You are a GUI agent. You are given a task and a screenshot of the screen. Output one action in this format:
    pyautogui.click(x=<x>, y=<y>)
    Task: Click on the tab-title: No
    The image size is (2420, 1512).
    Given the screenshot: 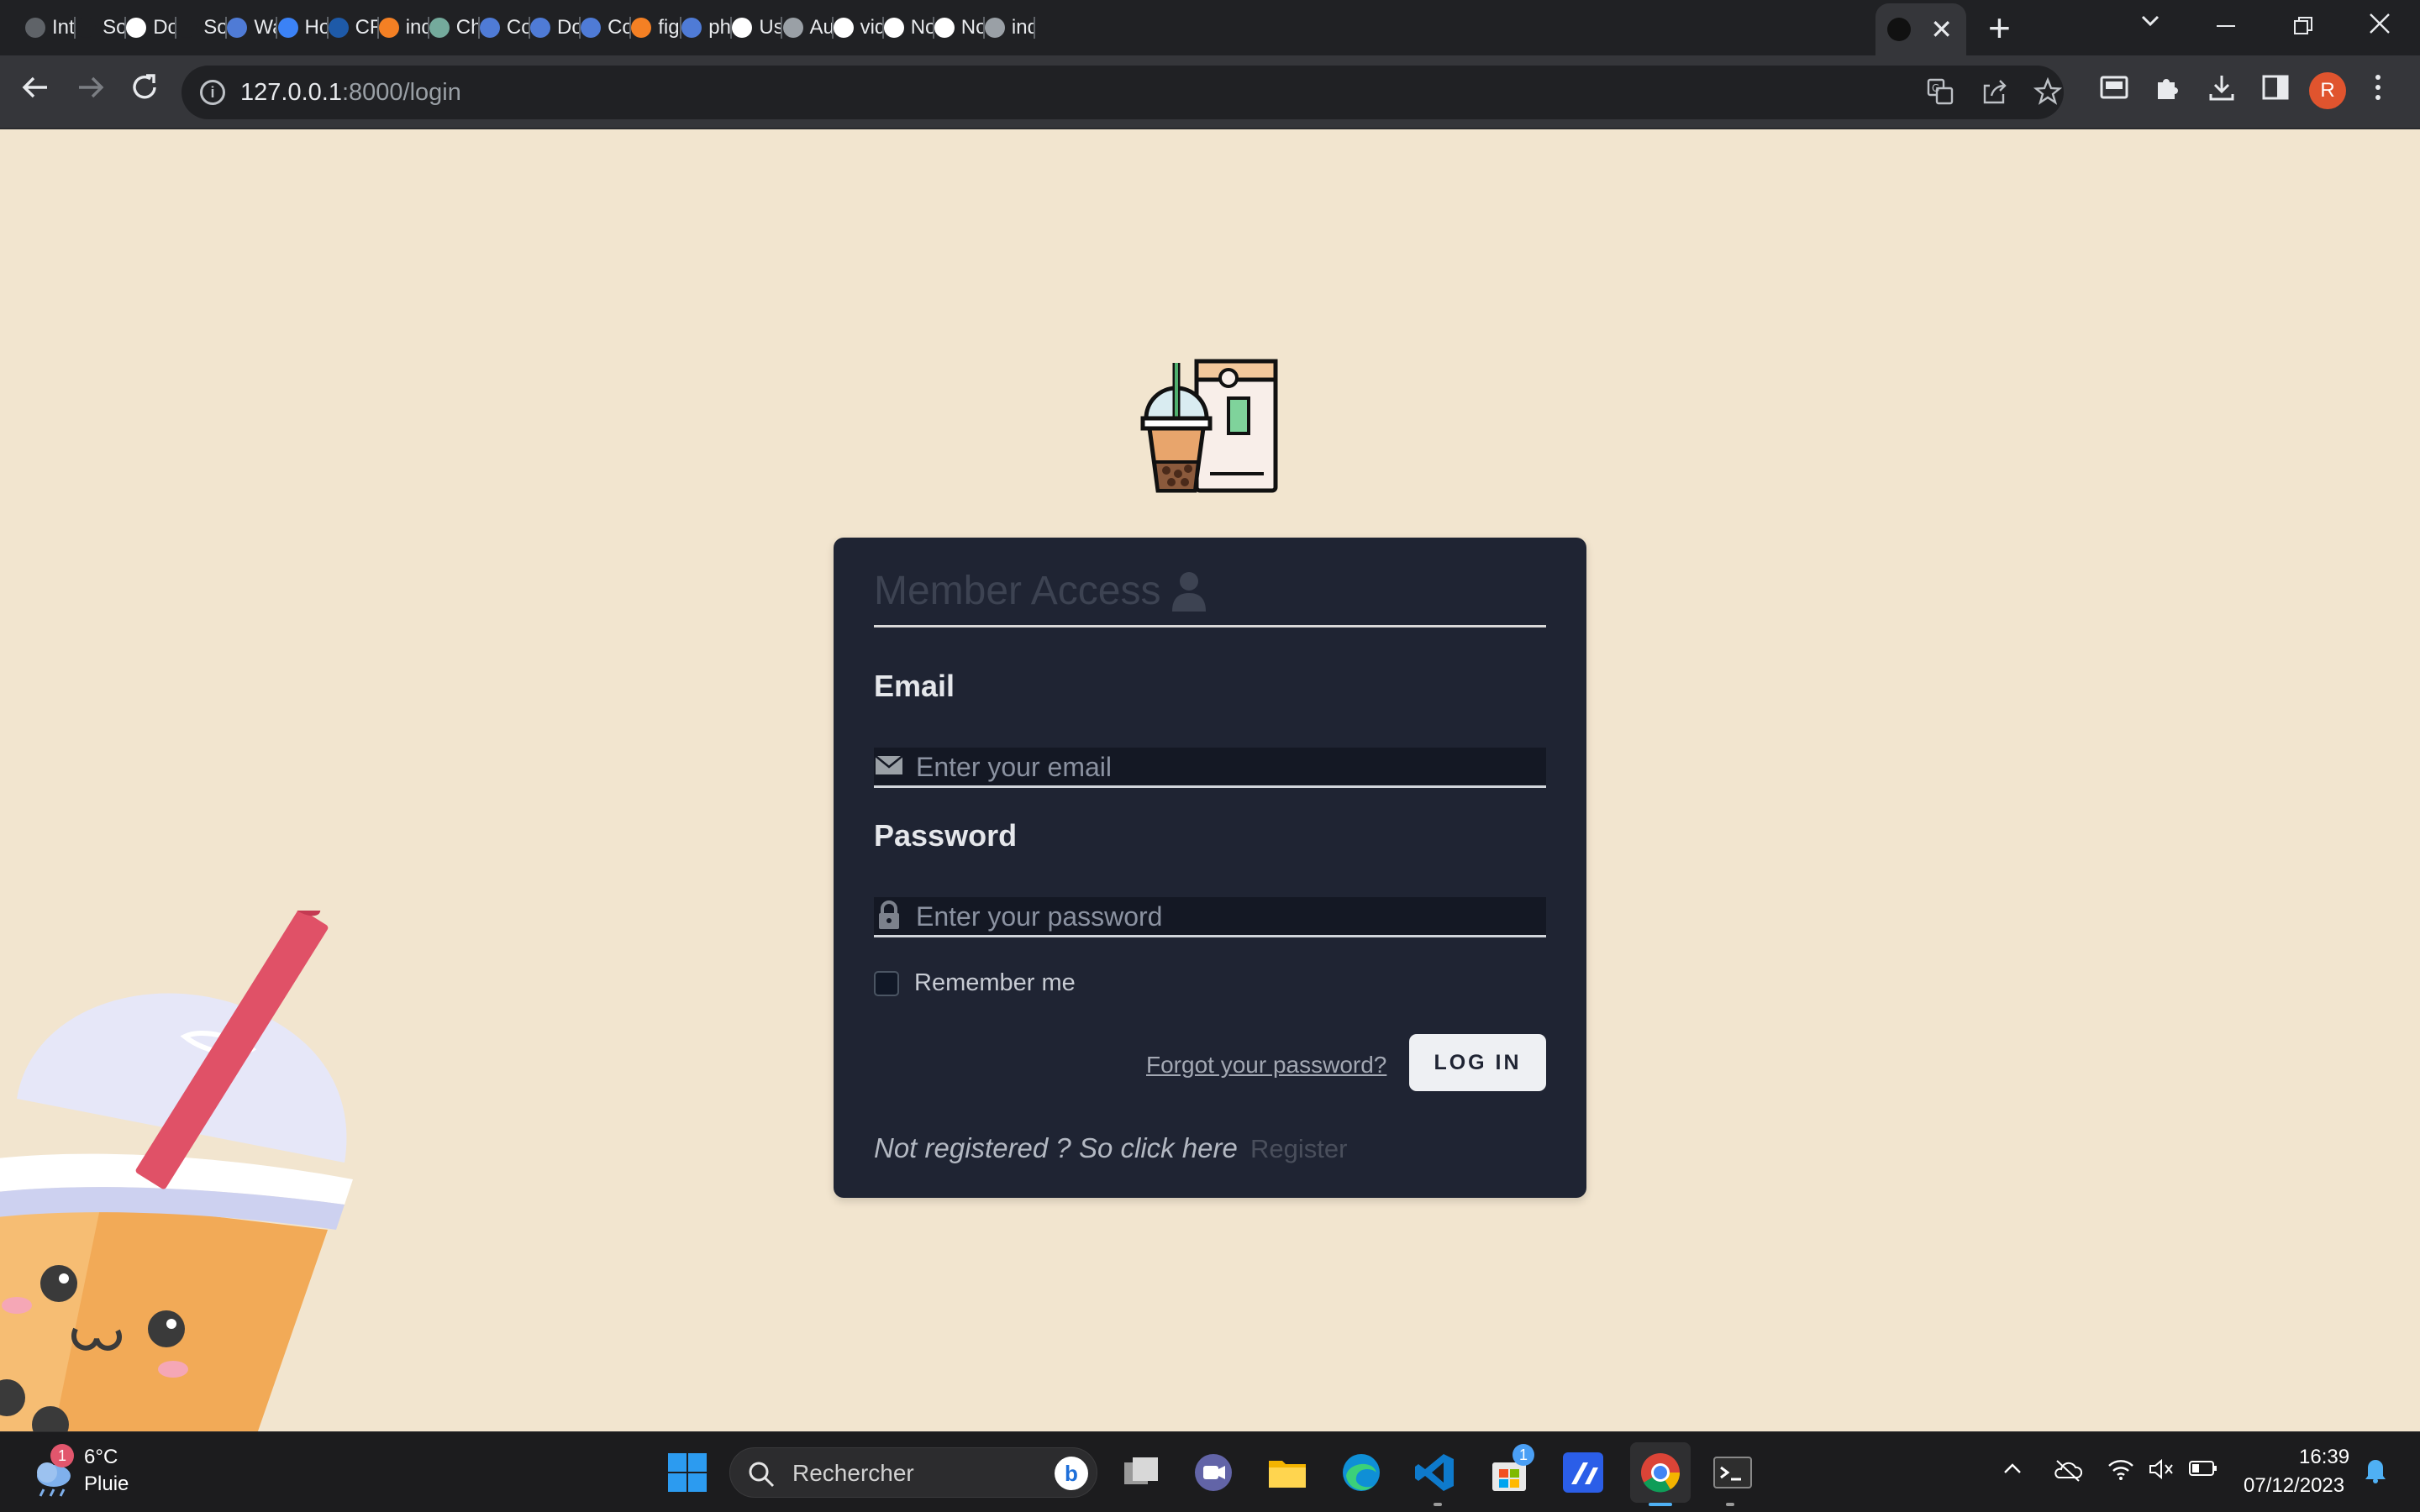 What is the action you would take?
    pyautogui.click(x=922, y=27)
    